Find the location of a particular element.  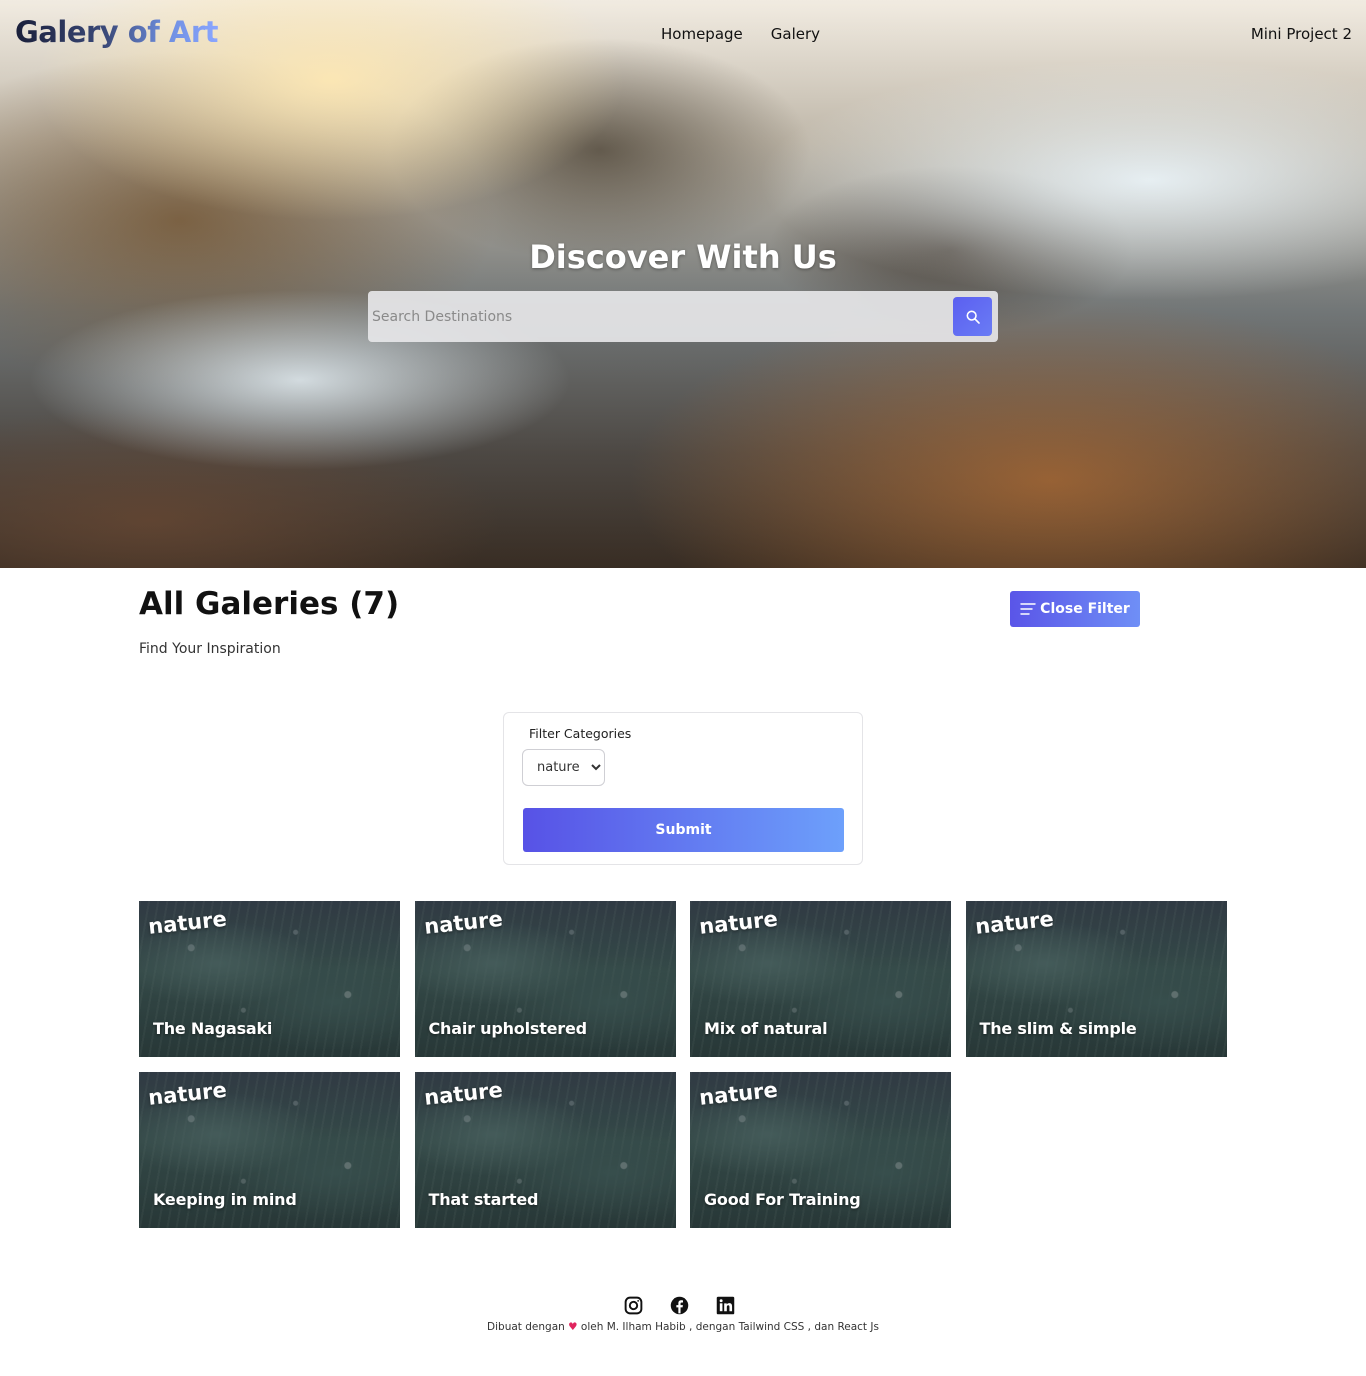

gallery-card: nature Good For Training is located at coordinates (820, 1150).